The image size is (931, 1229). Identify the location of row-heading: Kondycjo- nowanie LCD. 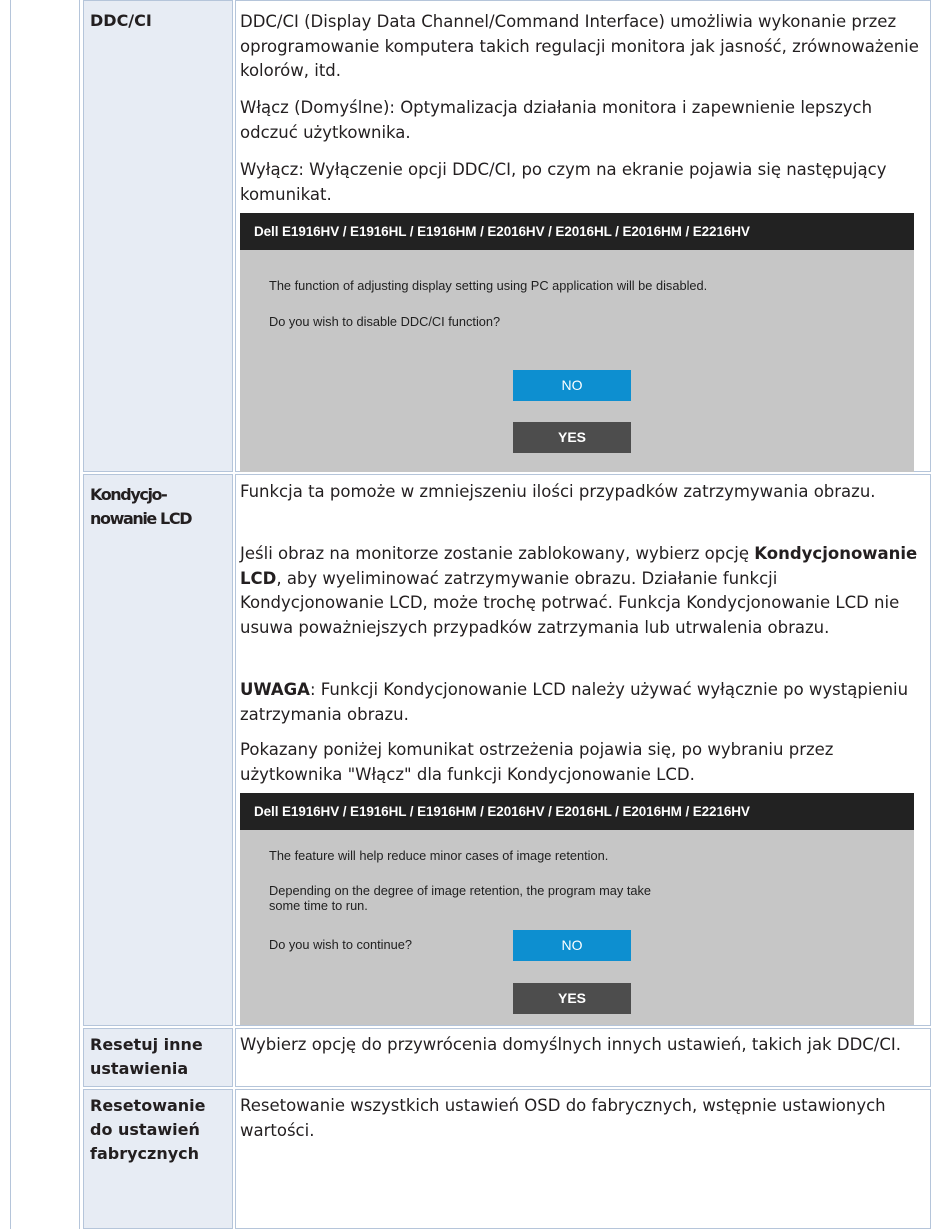
(160, 507).